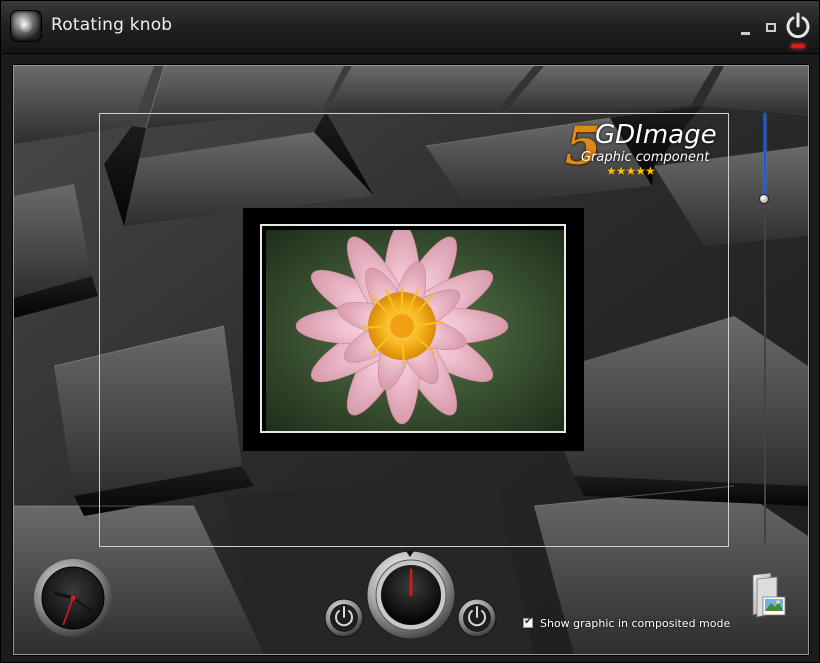  What do you see at coordinates (410, 27) in the screenshot?
I see `title-bar: Rotating knob` at bounding box center [410, 27].